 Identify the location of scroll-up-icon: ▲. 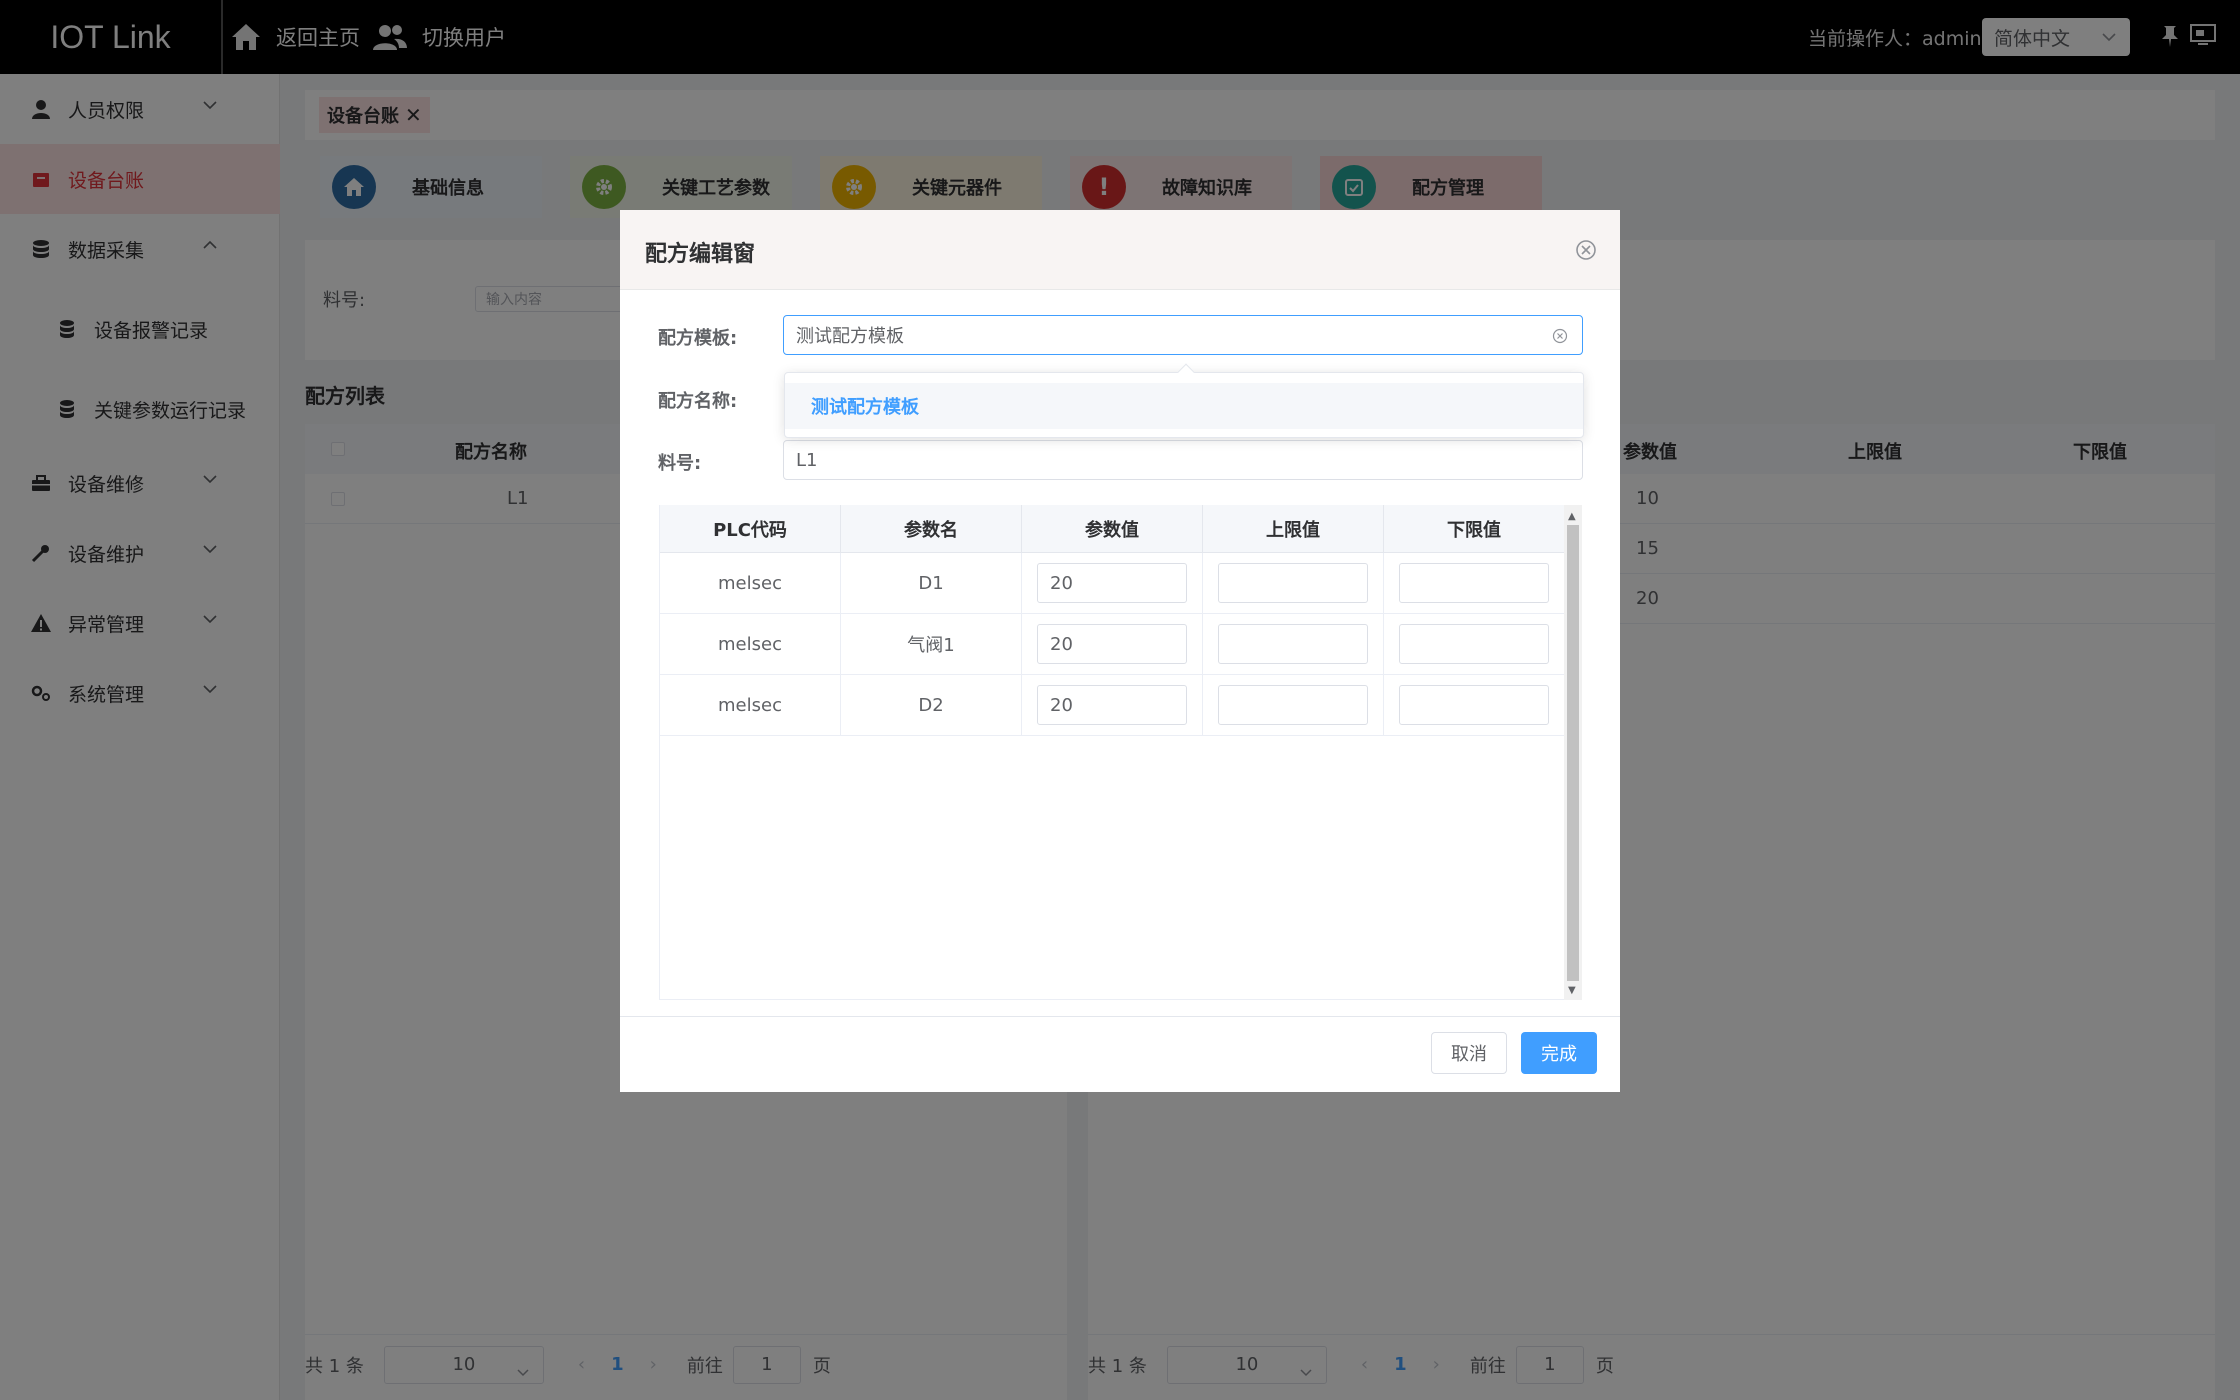
(1572, 516).